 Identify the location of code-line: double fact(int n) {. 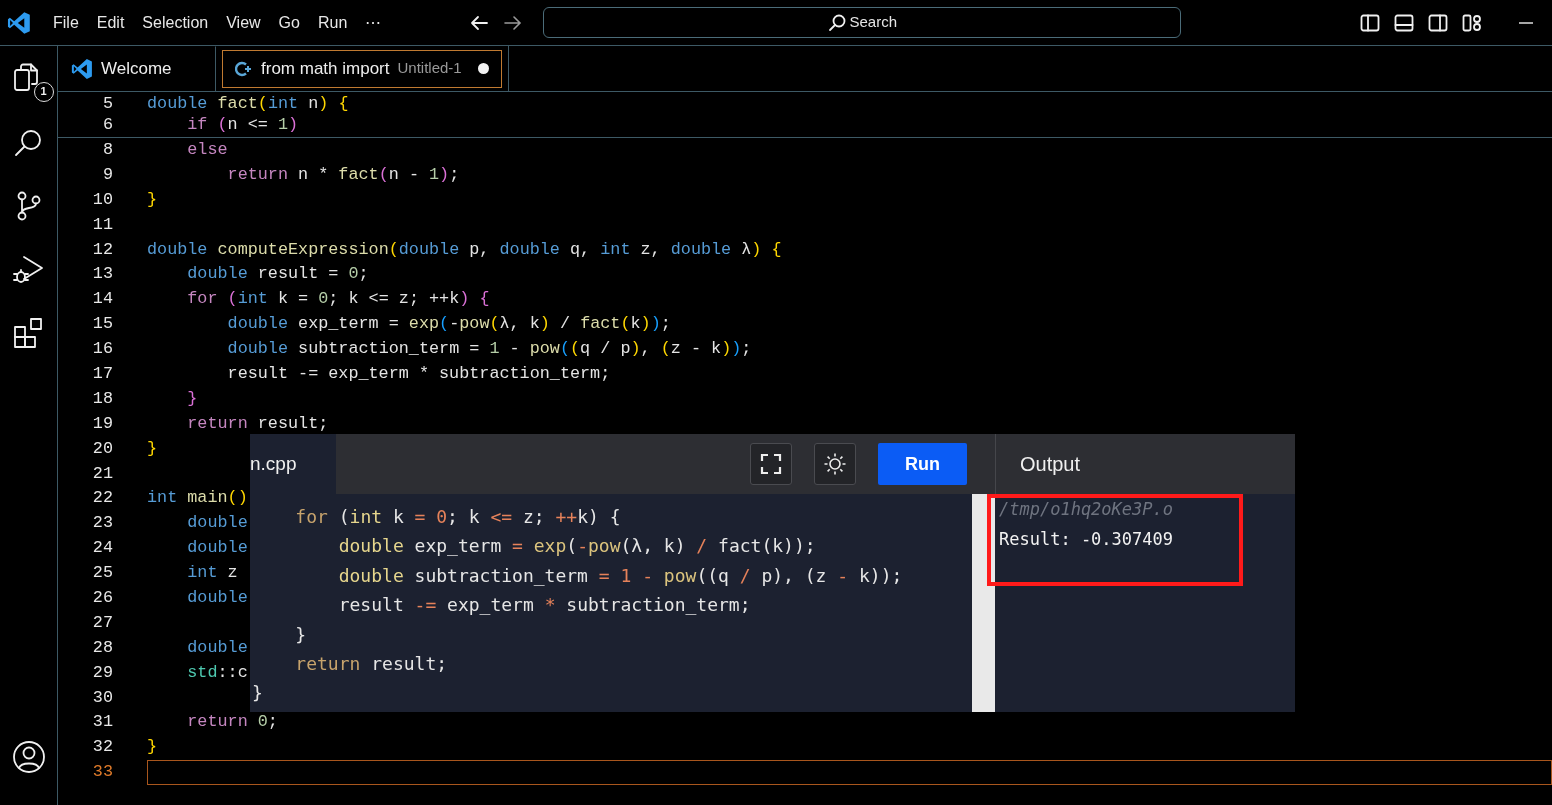
(248, 104).